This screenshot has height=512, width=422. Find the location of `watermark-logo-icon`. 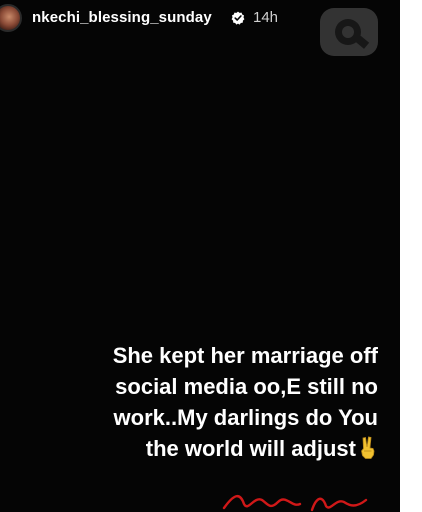

watermark-logo-icon is located at coordinates (349, 32).